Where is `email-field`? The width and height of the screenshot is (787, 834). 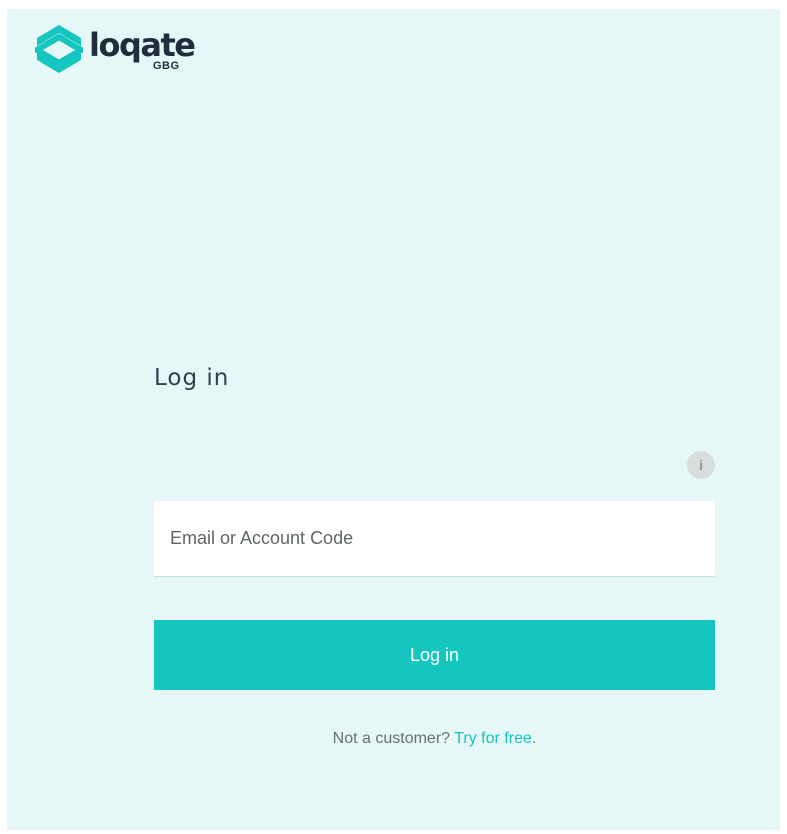 email-field is located at coordinates (434, 539).